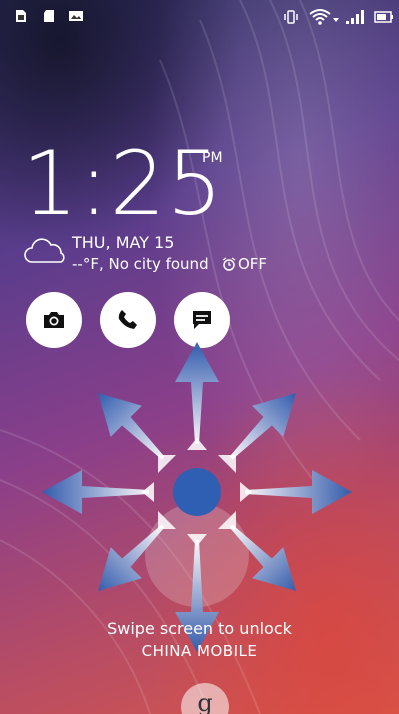  What do you see at coordinates (298, 492) in the screenshot?
I see `unlock-arrow-right` at bounding box center [298, 492].